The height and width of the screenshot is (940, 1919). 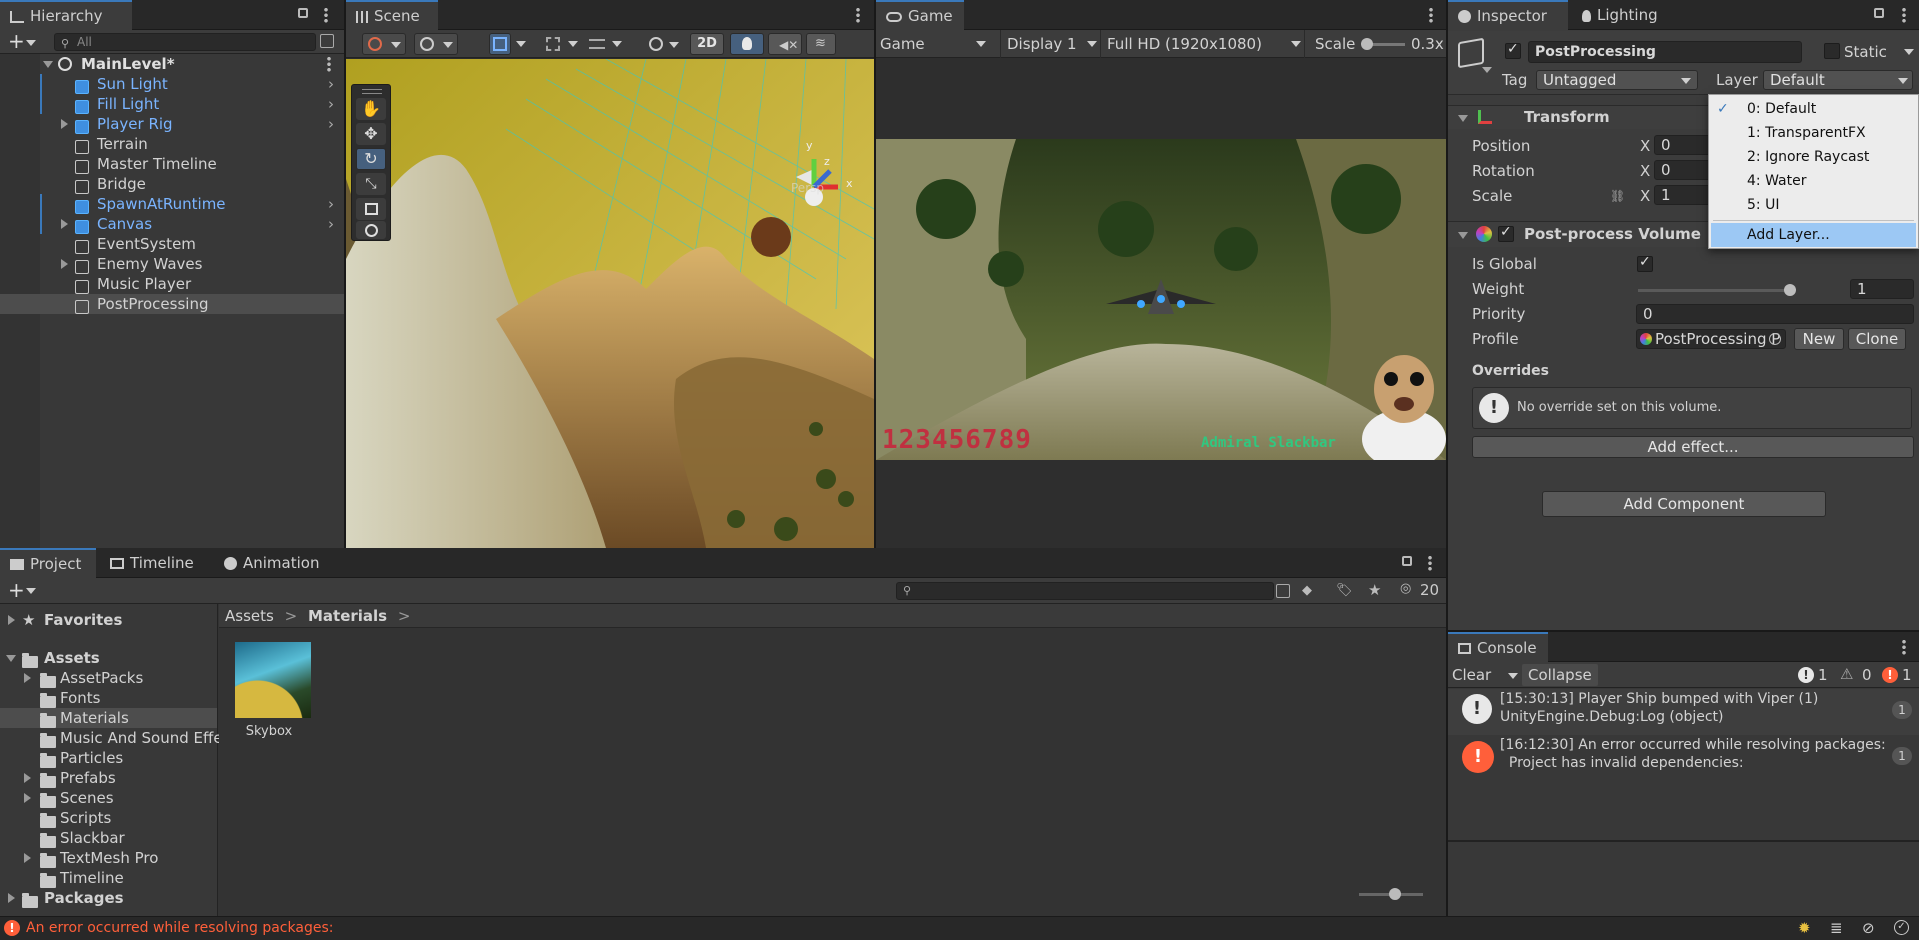 I want to click on scale-slider-thumb, so click(x=1367, y=44).